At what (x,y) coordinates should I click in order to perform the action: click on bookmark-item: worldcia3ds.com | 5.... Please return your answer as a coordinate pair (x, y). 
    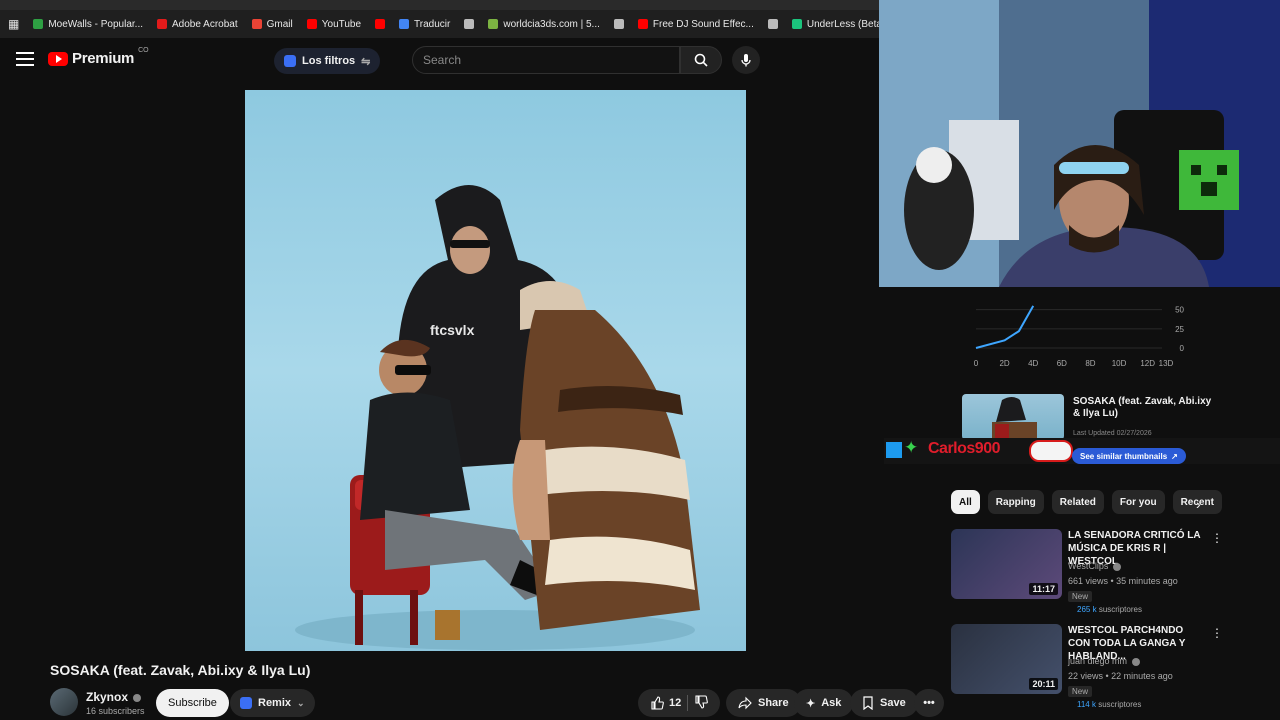
    Looking at the image, I should click on (544, 24).